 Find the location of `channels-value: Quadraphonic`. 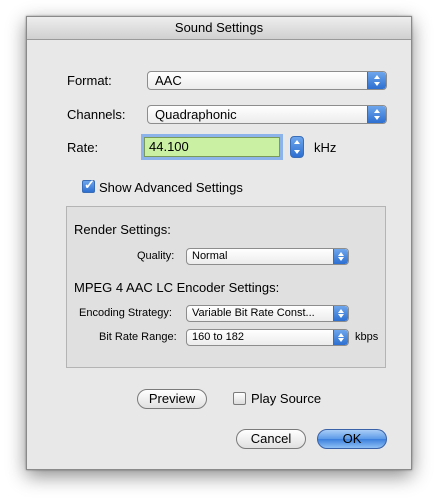

channels-value: Quadraphonic is located at coordinates (196, 114).